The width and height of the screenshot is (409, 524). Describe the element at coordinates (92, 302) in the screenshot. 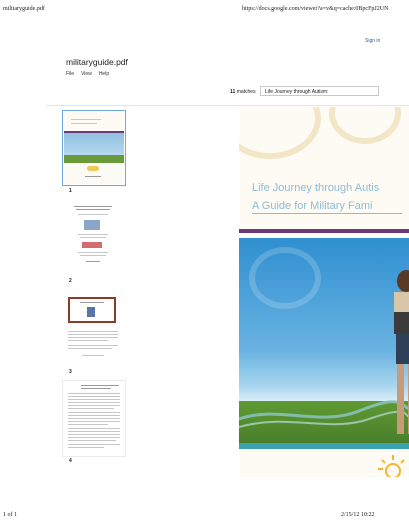

I see `thumb-3-title-line` at that location.